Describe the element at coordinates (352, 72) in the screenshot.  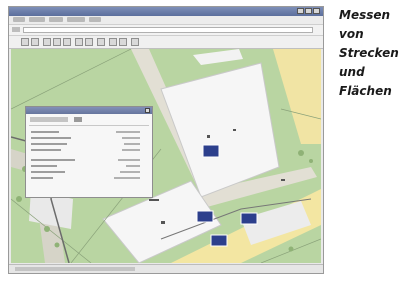
I see `caption-line: und` at that location.